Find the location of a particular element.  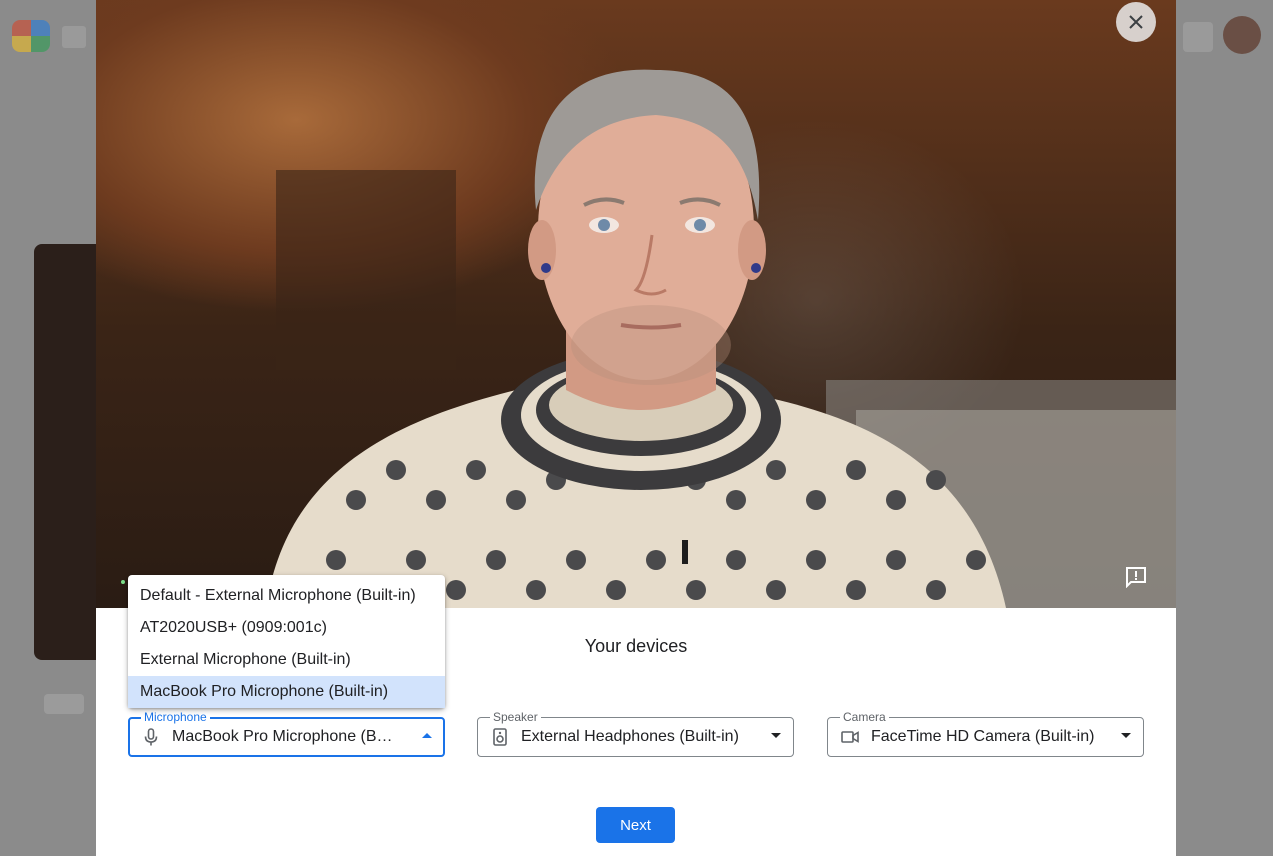

speaker-icon is located at coordinates (500, 737).